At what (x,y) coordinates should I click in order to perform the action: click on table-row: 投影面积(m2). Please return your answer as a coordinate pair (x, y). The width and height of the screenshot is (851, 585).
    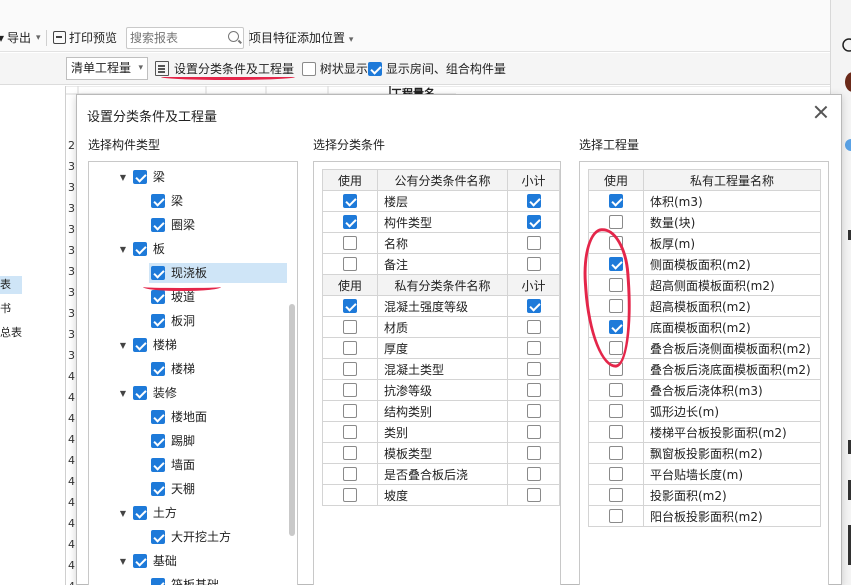
    Looking at the image, I should click on (704, 495).